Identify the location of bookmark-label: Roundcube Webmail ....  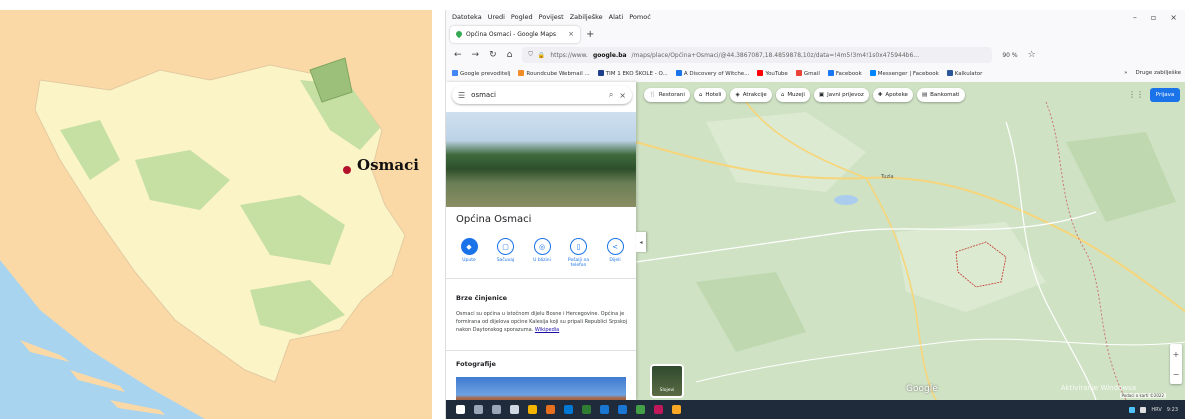
(558, 73).